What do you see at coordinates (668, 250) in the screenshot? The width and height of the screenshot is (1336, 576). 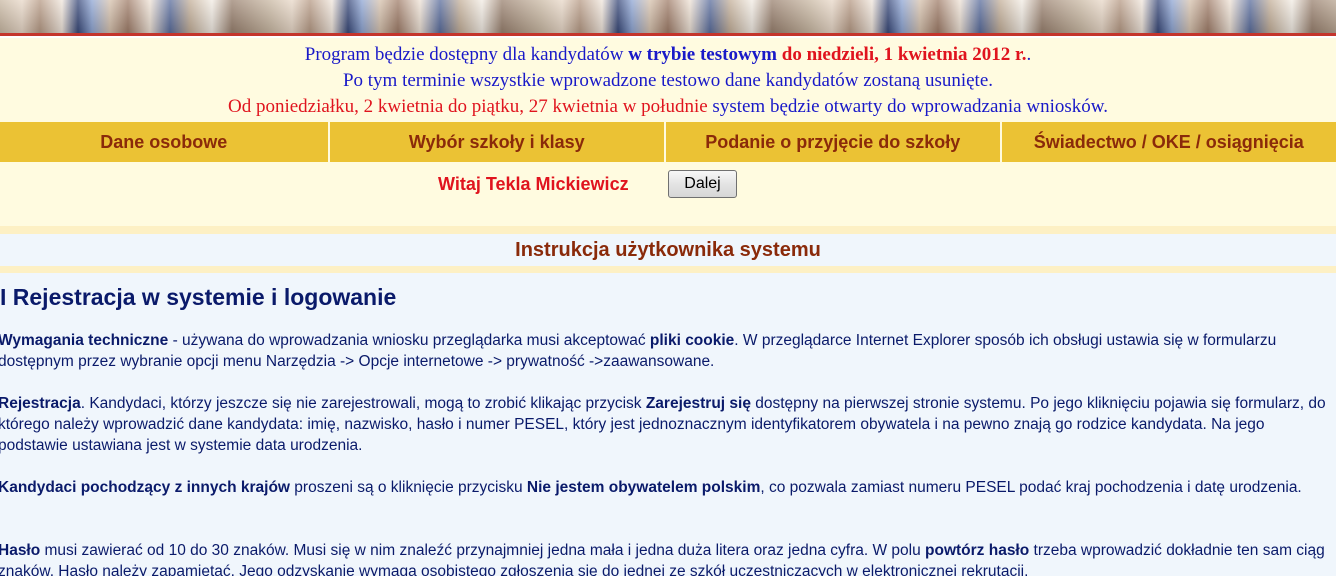 I see `manual-title: Instrukcja użytkownika systemu` at bounding box center [668, 250].